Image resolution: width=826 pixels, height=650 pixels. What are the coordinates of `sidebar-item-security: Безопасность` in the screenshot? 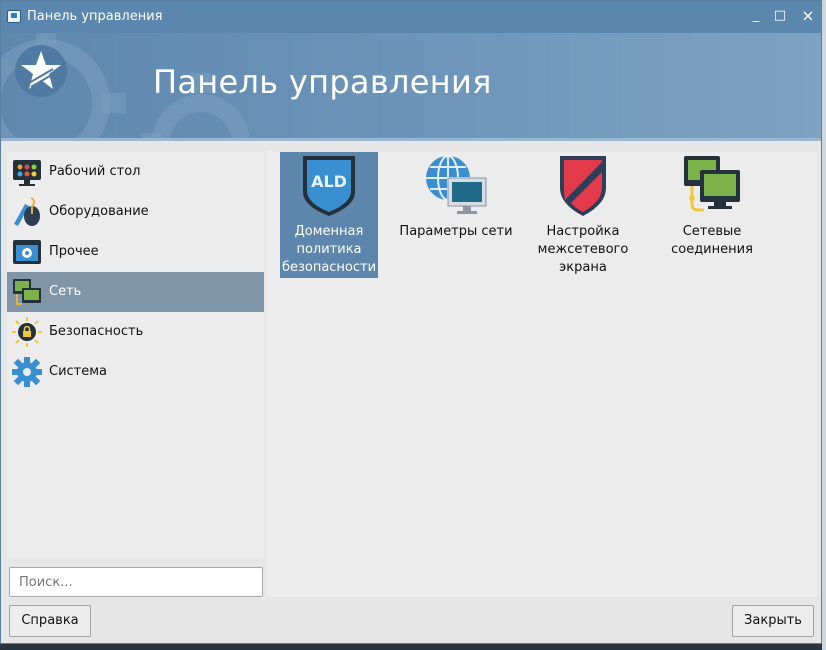 It's located at (135, 332).